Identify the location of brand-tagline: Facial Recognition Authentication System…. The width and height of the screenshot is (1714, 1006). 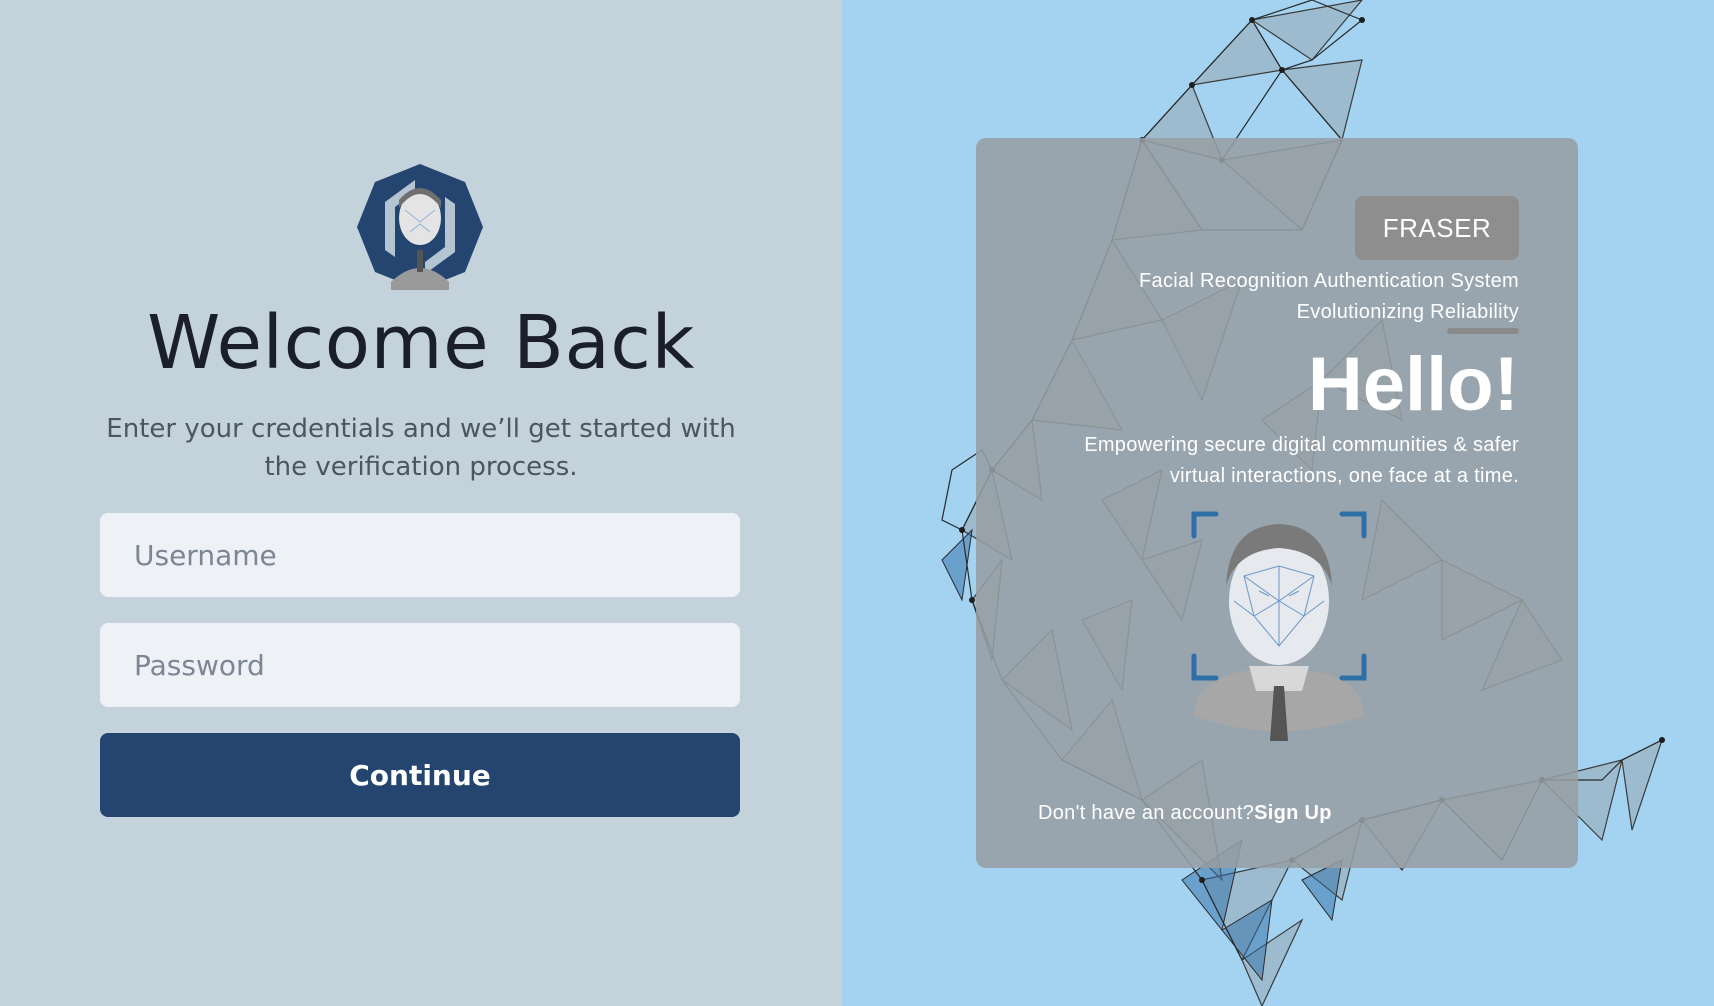
(1289, 297).